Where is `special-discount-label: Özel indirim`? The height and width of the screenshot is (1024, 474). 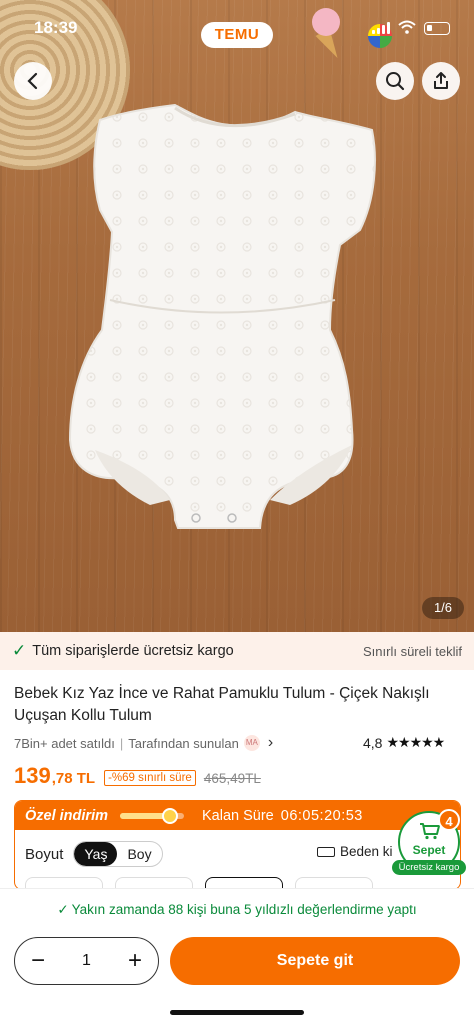
special-discount-label: Özel indirim is located at coordinates (66, 815).